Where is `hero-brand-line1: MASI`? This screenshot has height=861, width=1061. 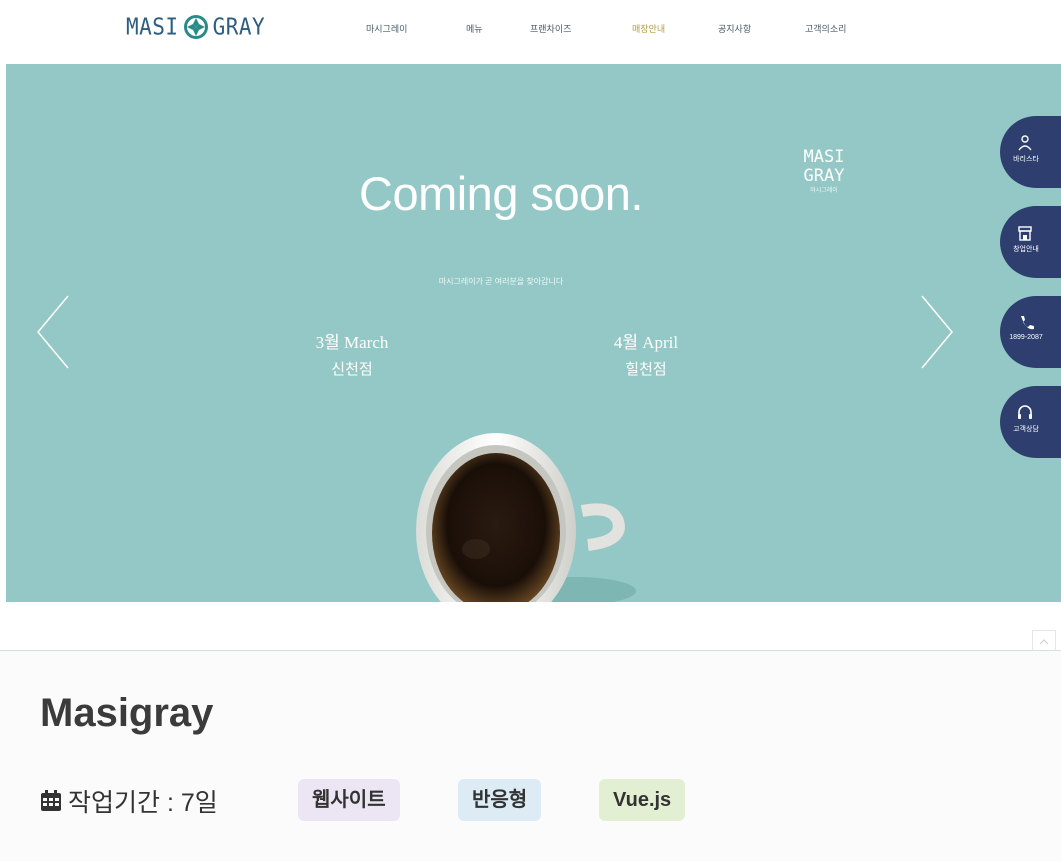
hero-brand-line1: MASI is located at coordinates (824, 157).